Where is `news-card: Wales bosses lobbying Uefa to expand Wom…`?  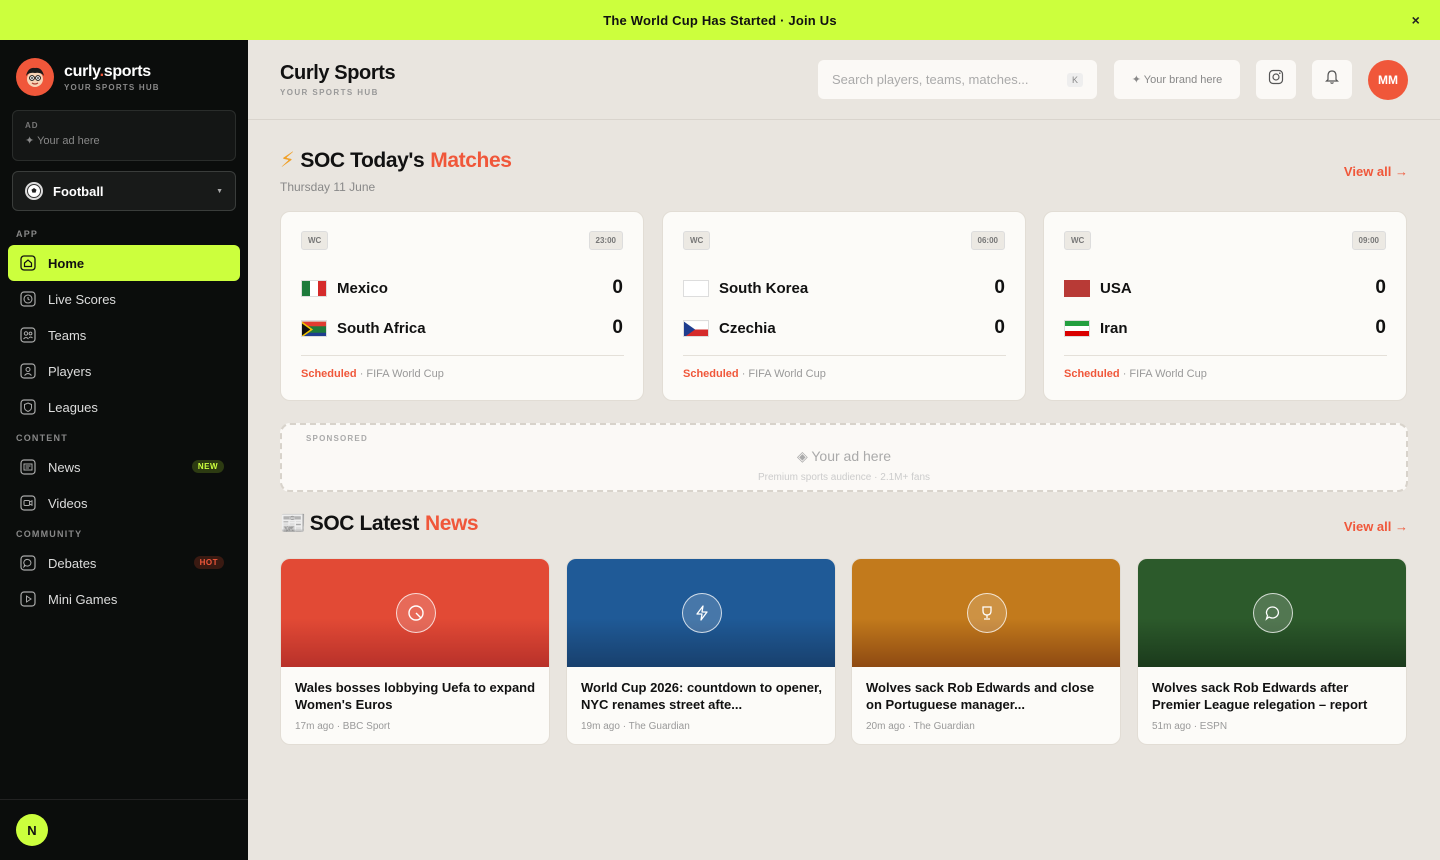
news-card: Wales bosses lobbying Uefa to expand Wom… is located at coordinates (415, 651).